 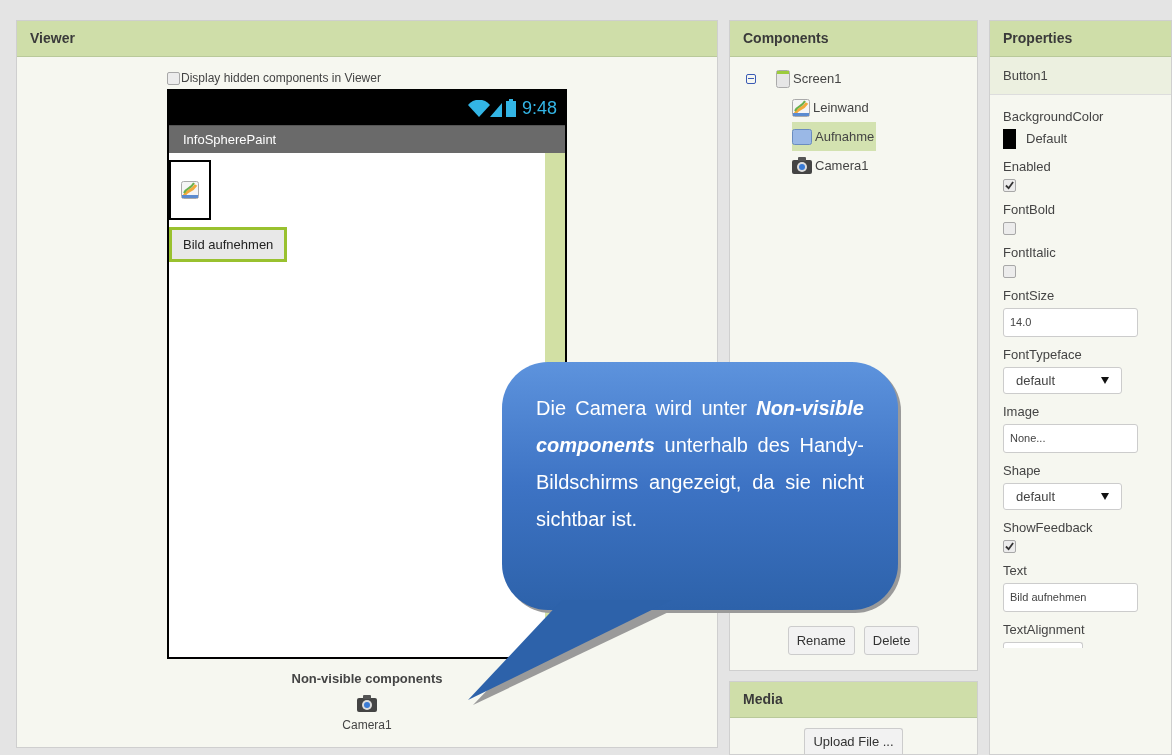 I want to click on property-label: ShowFeedback, so click(x=1048, y=528).